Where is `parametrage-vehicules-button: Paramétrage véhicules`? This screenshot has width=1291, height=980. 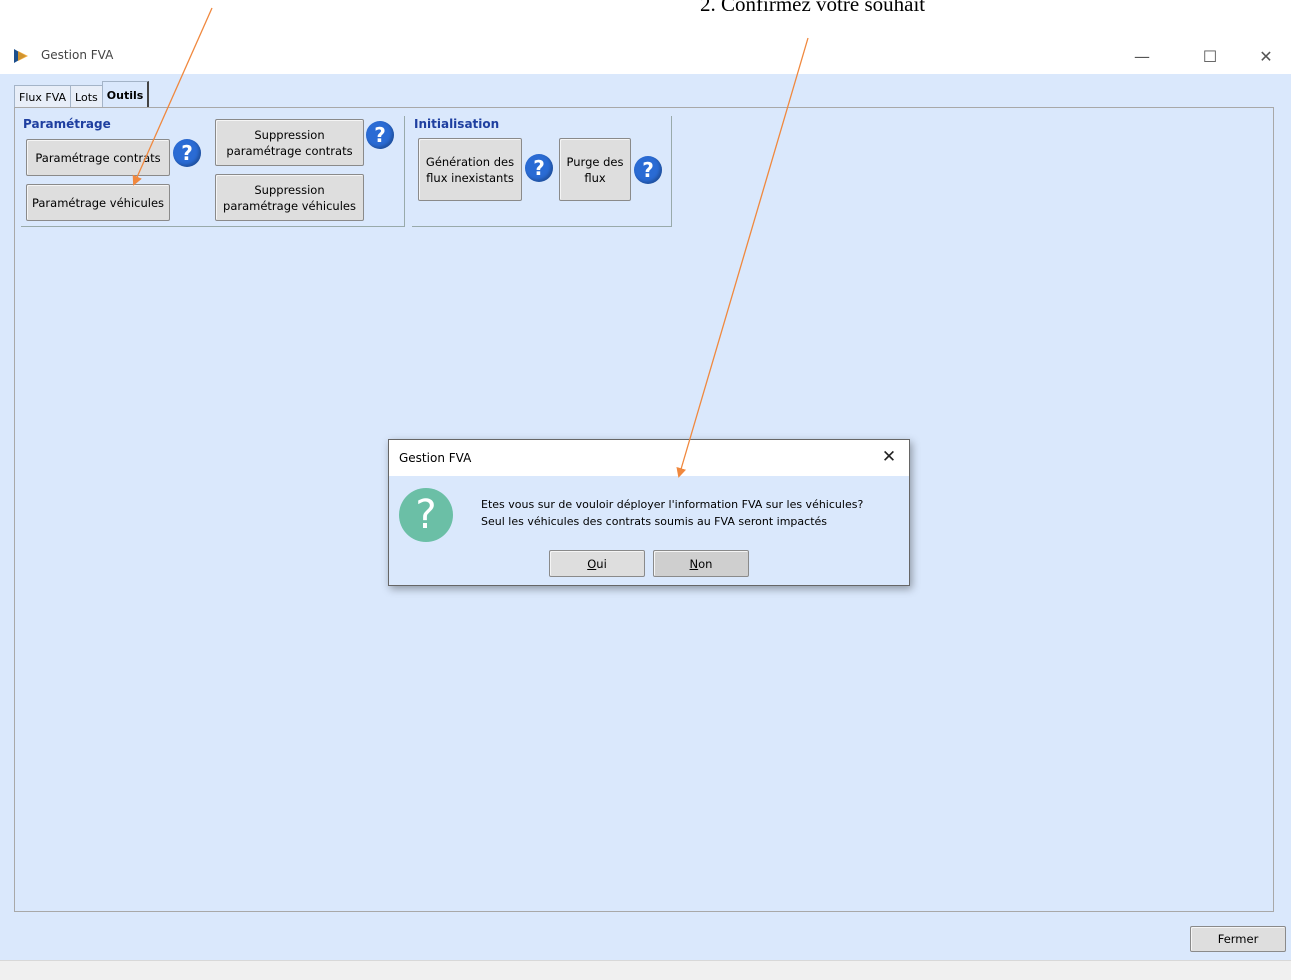 parametrage-vehicules-button: Paramétrage véhicules is located at coordinates (98, 202).